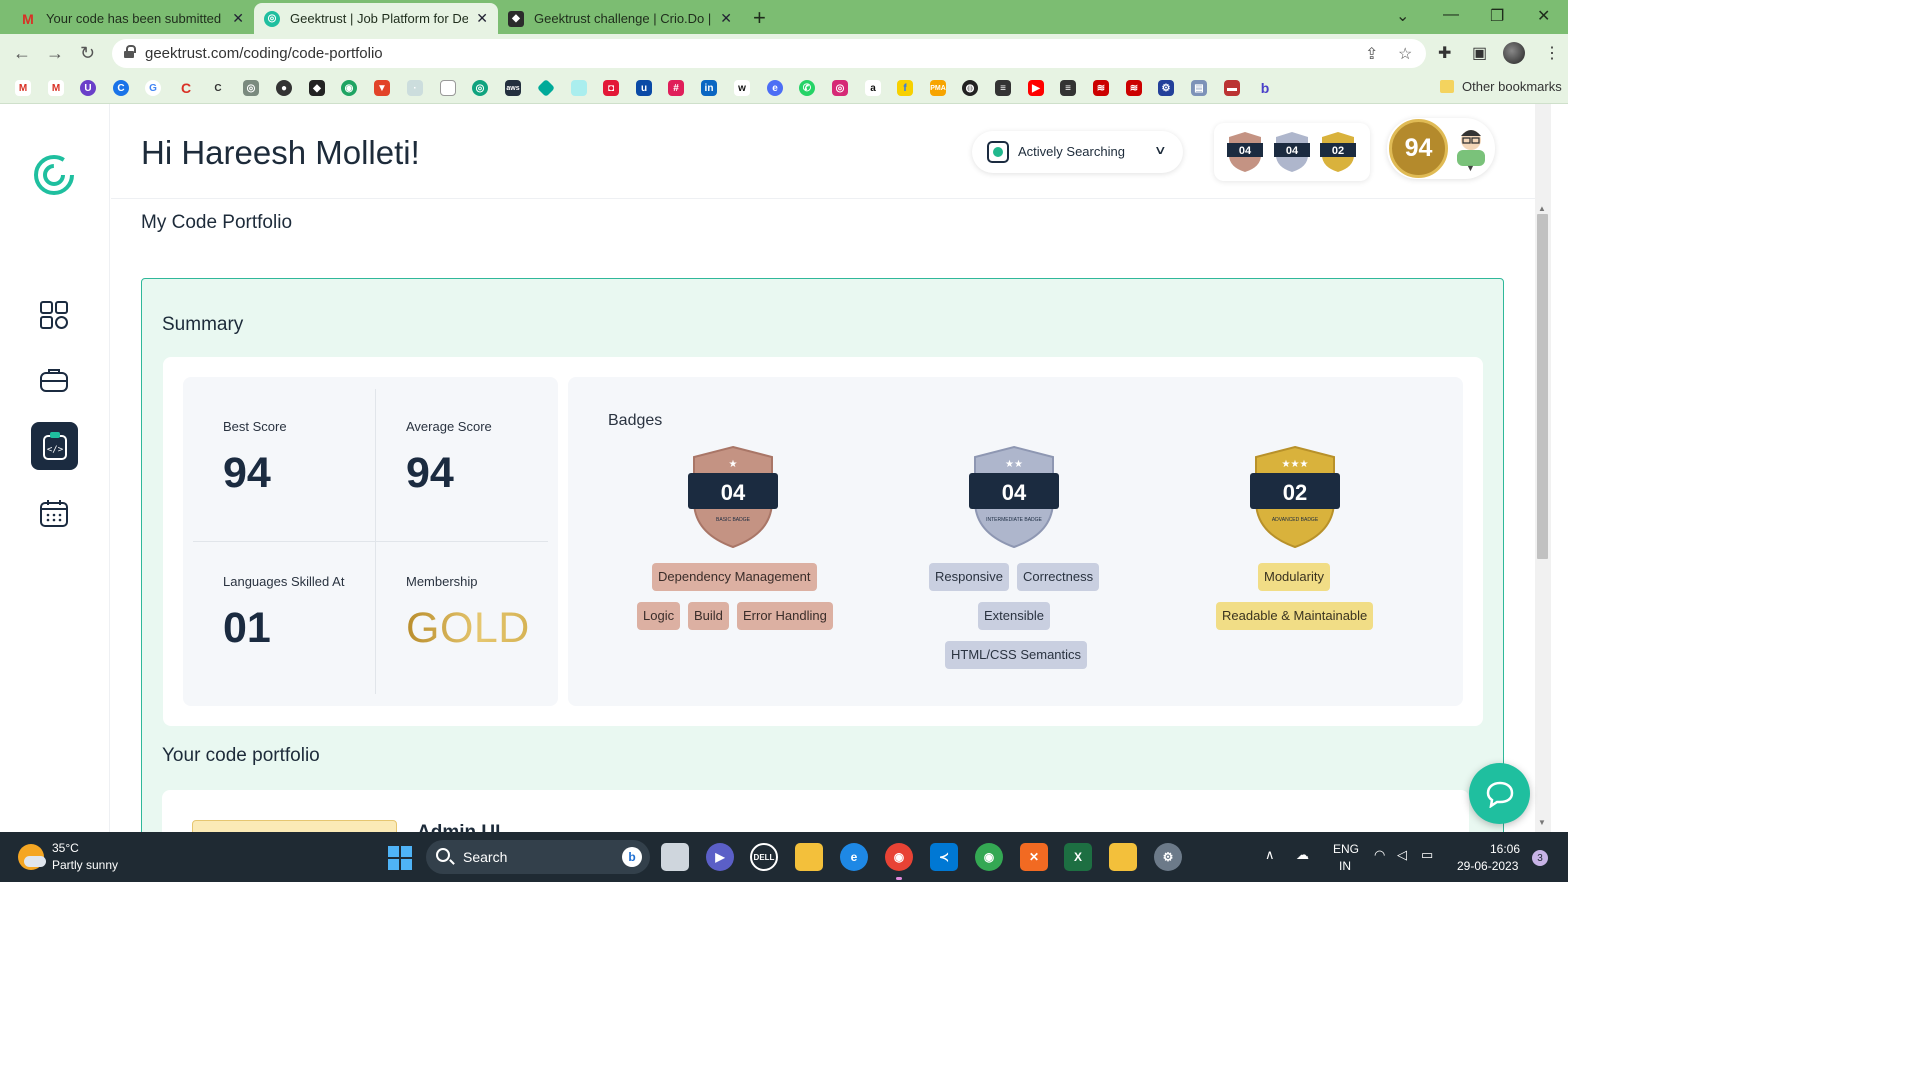  What do you see at coordinates (22, 53) in the screenshot?
I see `back-icon: ←` at bounding box center [22, 53].